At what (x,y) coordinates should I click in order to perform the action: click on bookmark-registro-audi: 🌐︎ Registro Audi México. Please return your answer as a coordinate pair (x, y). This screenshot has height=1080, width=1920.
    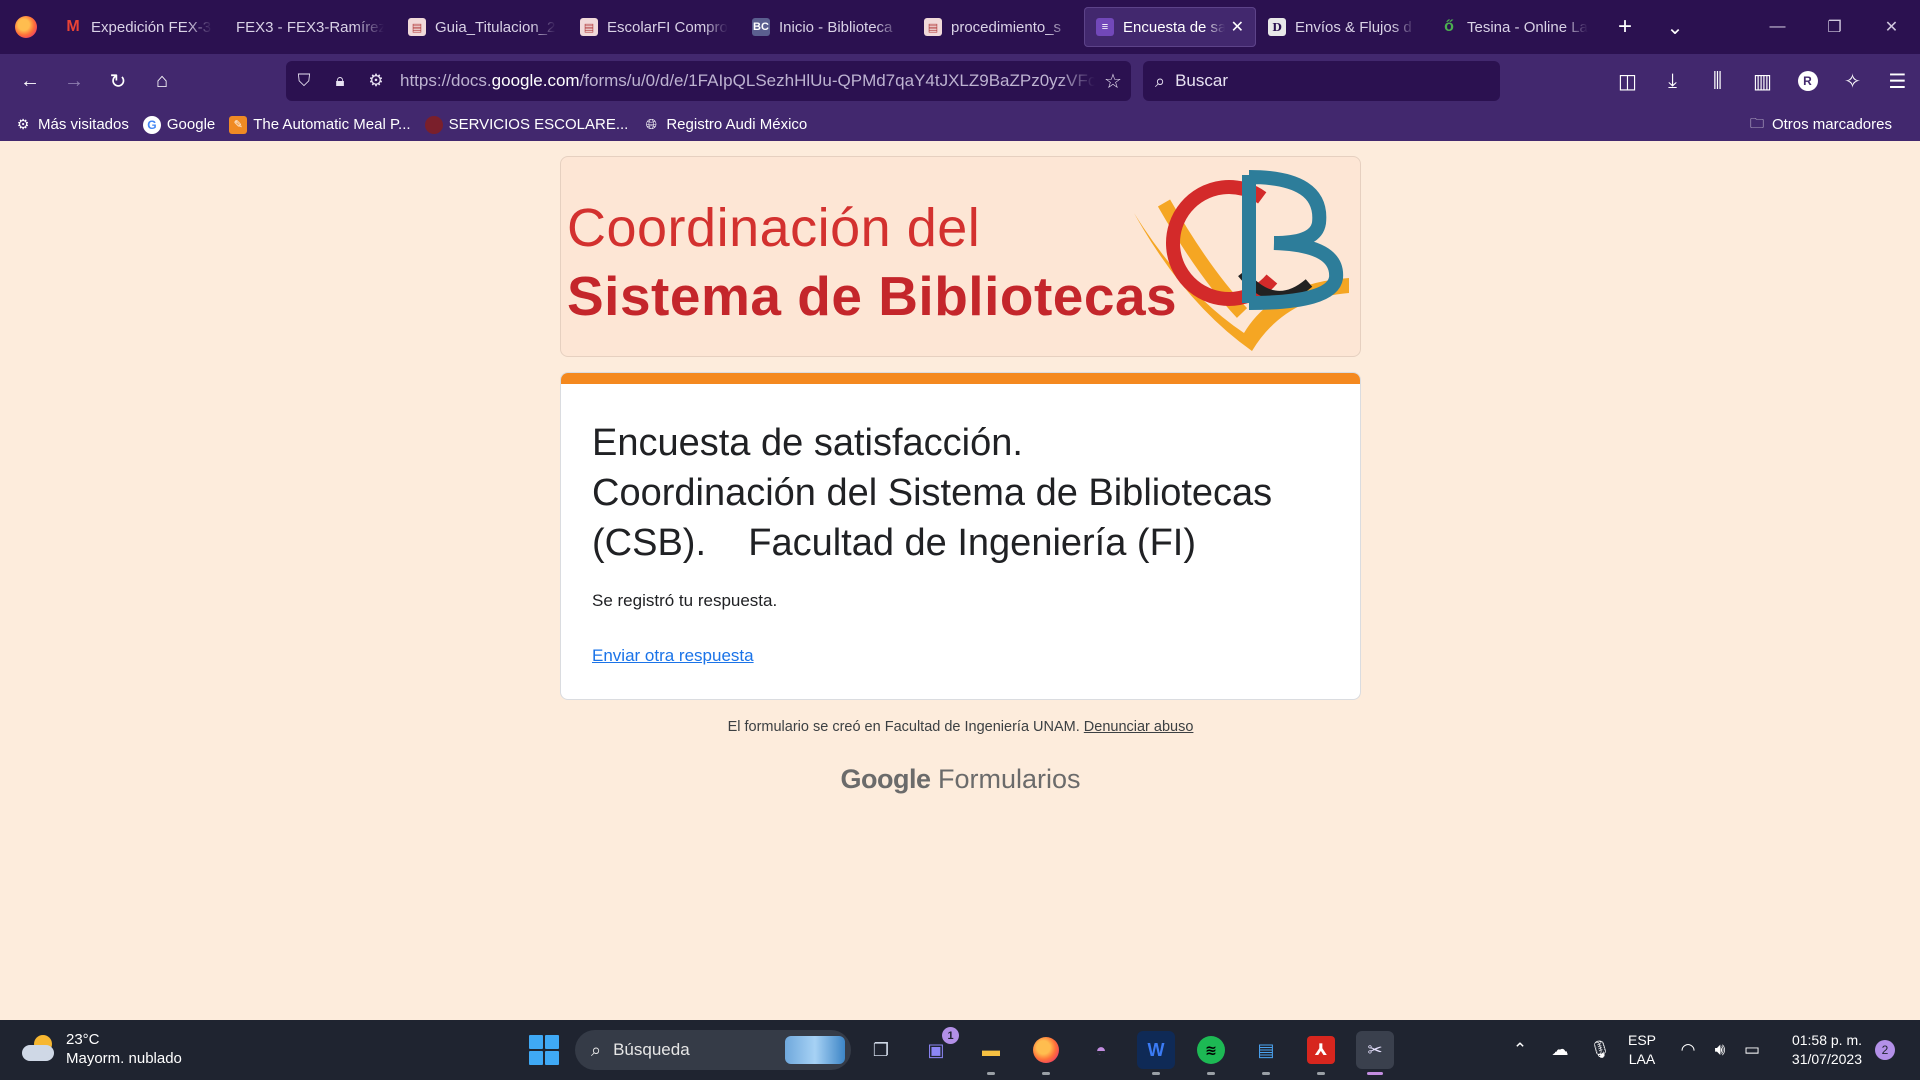
    Looking at the image, I should click on (725, 125).